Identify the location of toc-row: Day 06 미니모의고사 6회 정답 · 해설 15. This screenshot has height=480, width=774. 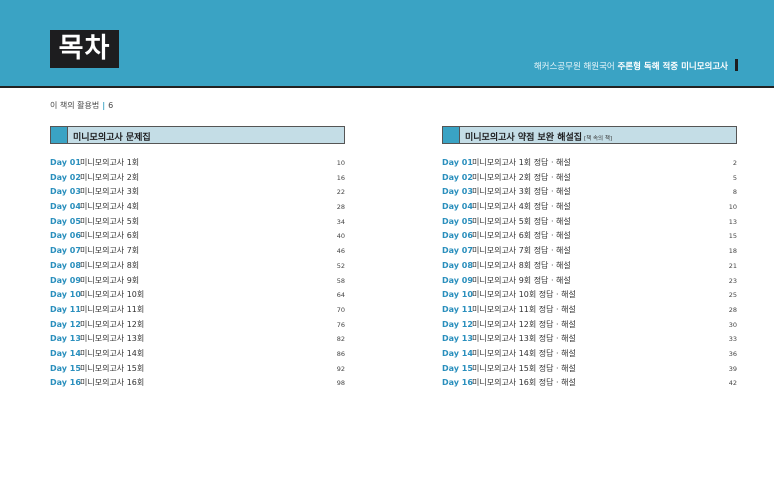
(589, 236).